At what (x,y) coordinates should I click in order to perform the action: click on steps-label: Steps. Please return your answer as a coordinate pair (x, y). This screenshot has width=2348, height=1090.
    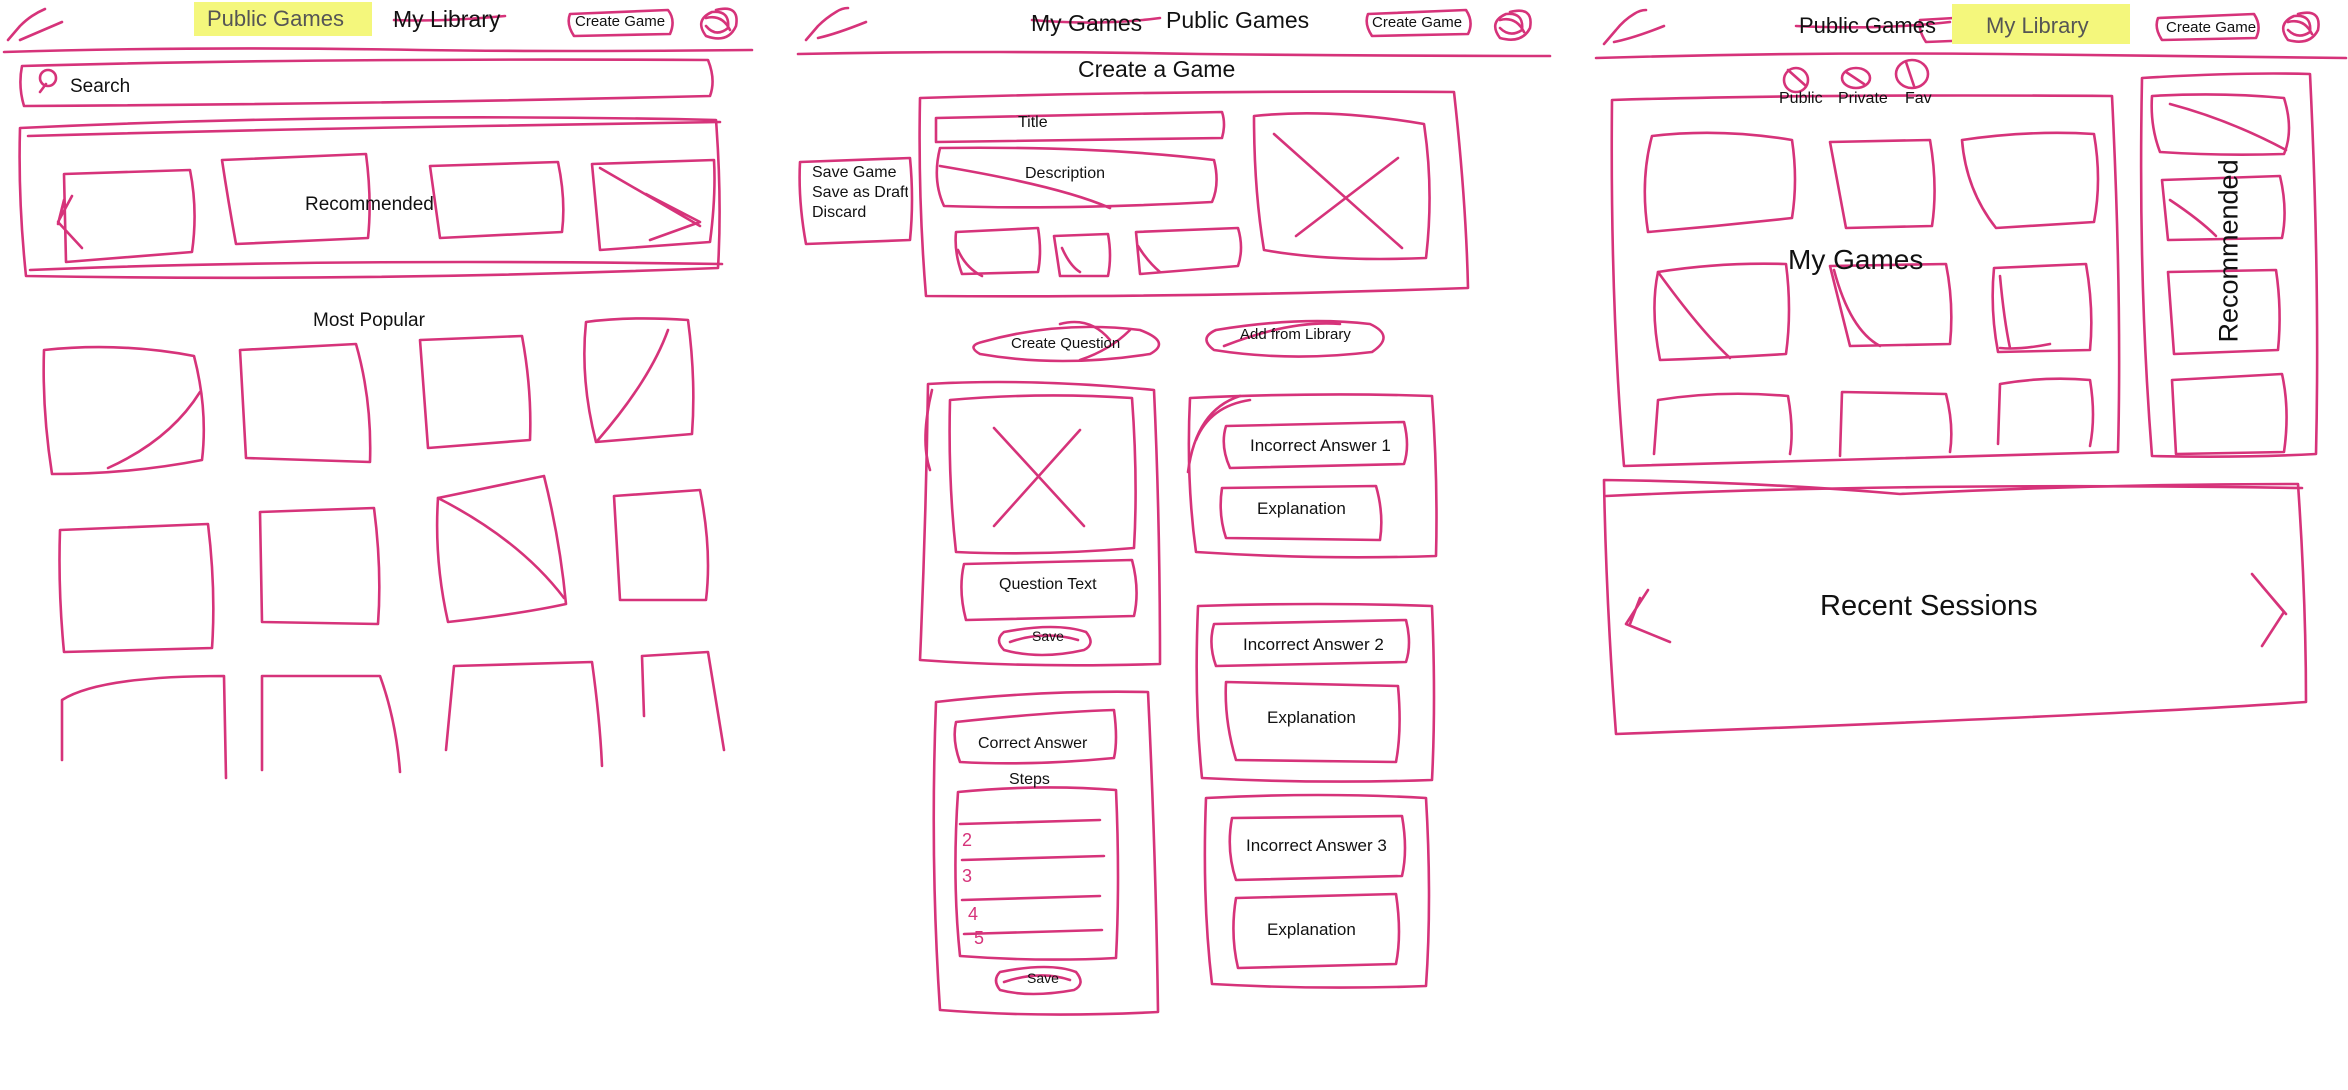
    Looking at the image, I should click on (1029, 779).